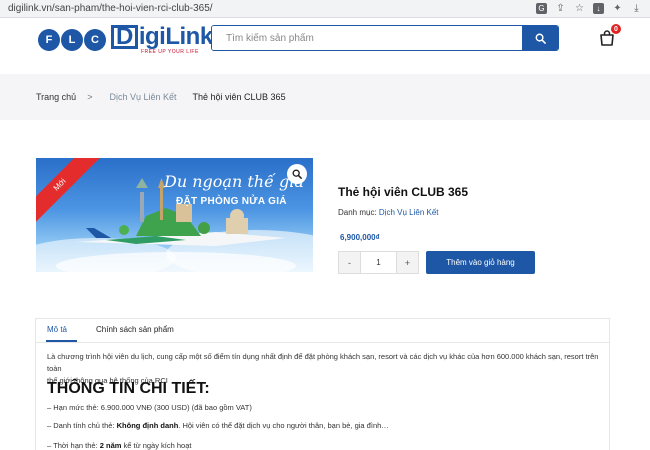 The image size is (650, 450). Describe the element at coordinates (234, 181) in the screenshot. I see `banner-script-text: Du ngoạn thế gia` at that location.